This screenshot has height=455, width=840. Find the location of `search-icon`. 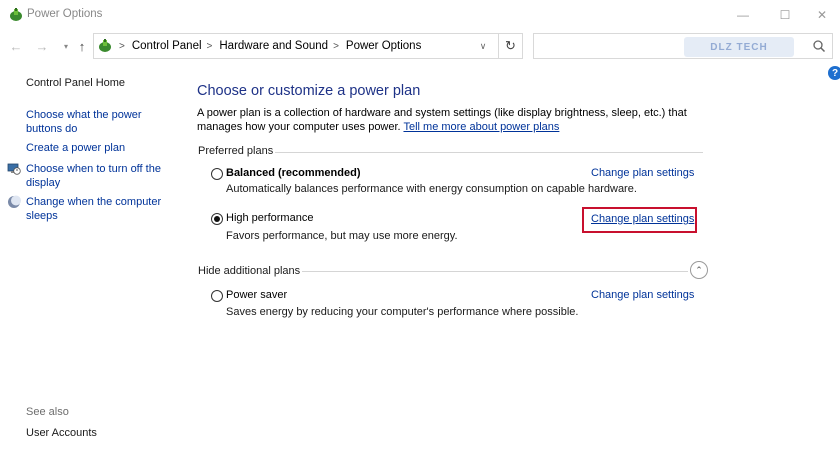

search-icon is located at coordinates (819, 46).